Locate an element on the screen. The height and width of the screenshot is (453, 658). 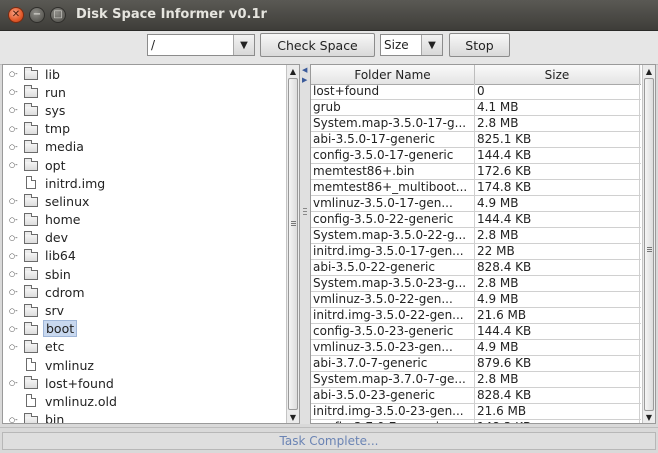
table-row: config-3.5.0-23-generic 144.4 KB is located at coordinates (476, 332).